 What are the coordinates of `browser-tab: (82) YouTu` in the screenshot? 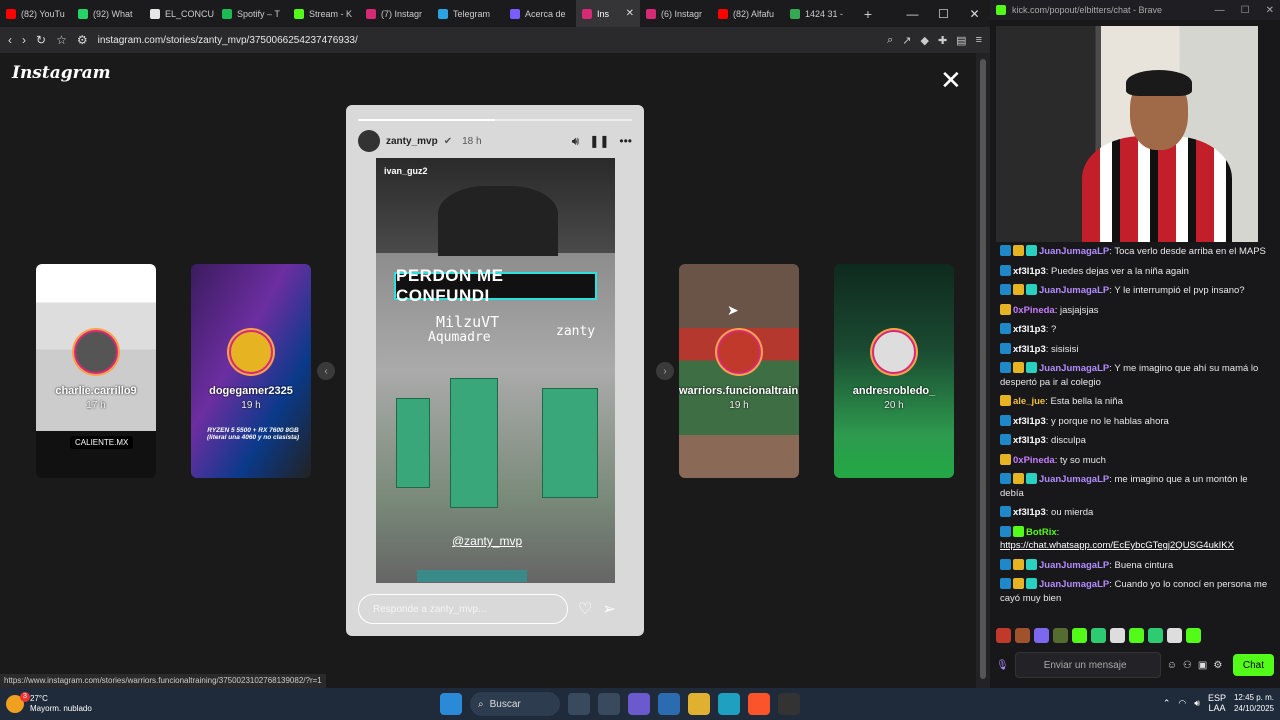 It's located at (36, 13).